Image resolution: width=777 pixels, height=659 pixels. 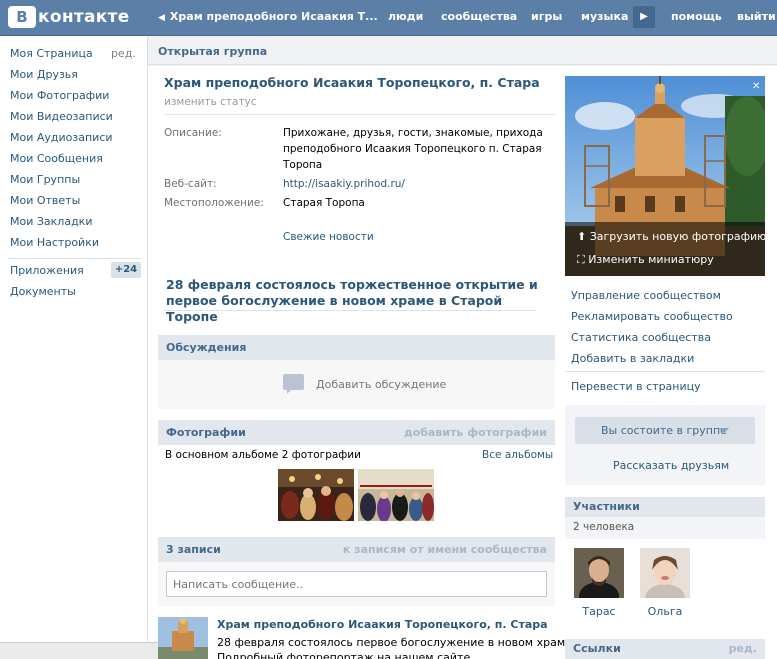 I want to click on menu-my-settings: Мои Настройки, so click(x=54, y=242).